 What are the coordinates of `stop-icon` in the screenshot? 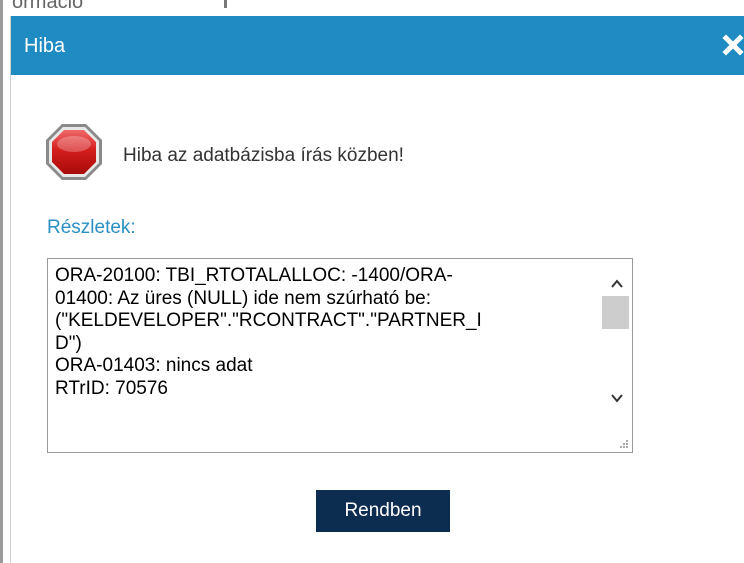 It's located at (74, 152).